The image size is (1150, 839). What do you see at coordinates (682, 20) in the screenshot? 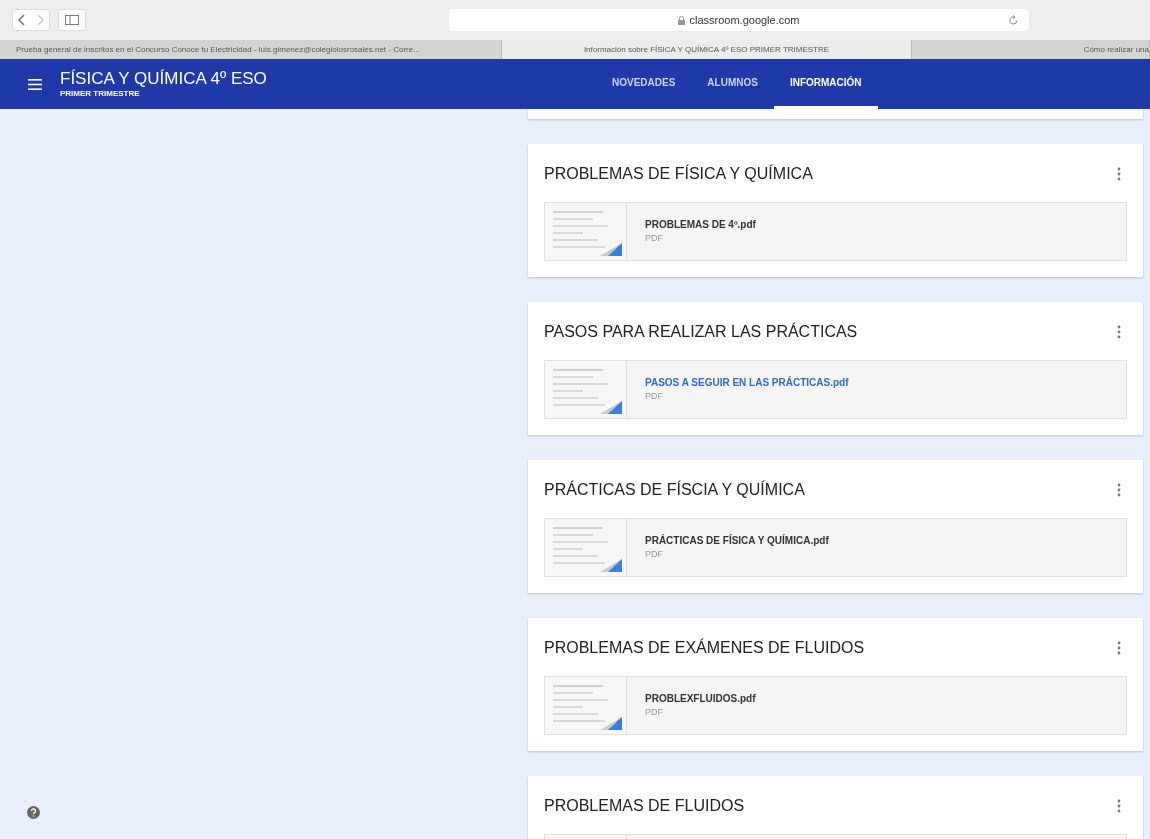
I see `lock-icon` at bounding box center [682, 20].